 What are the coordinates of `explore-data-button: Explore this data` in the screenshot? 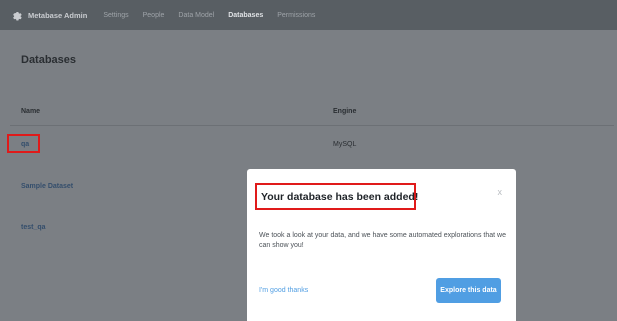 It's located at (468, 290).